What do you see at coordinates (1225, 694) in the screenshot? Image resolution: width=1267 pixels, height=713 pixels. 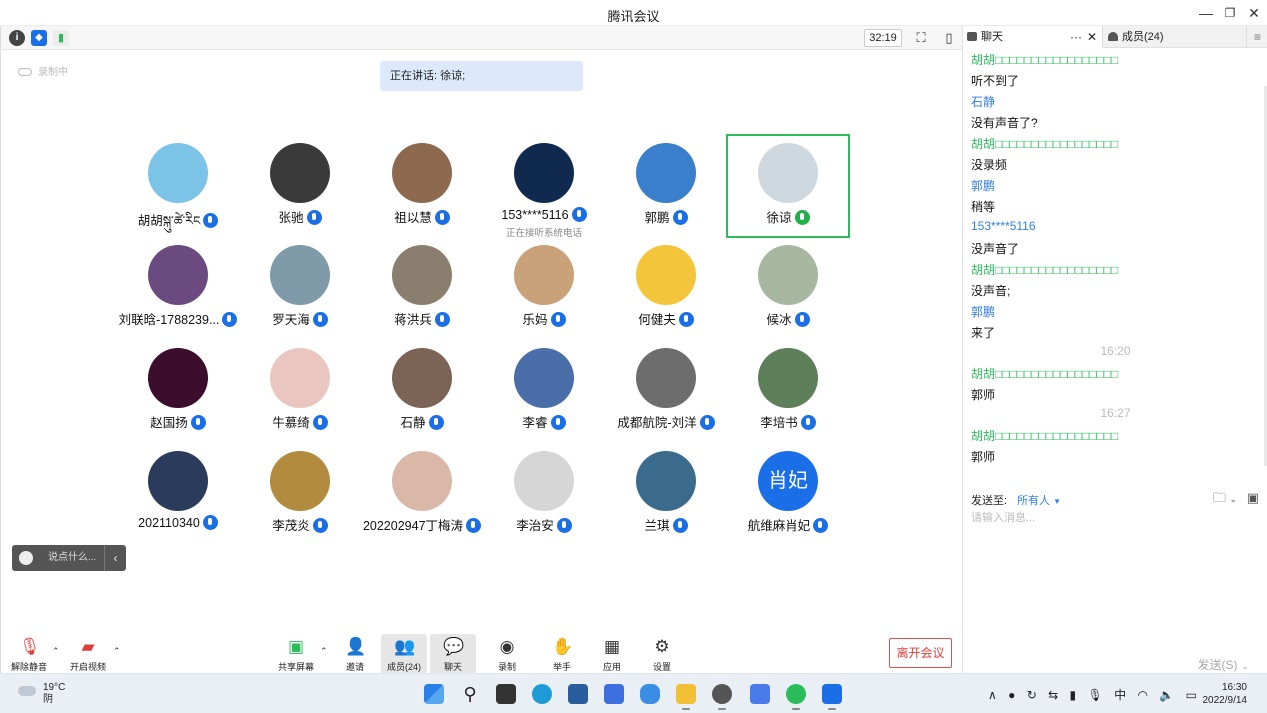 I see `clock: 16:30 2022/9/14` at bounding box center [1225, 694].